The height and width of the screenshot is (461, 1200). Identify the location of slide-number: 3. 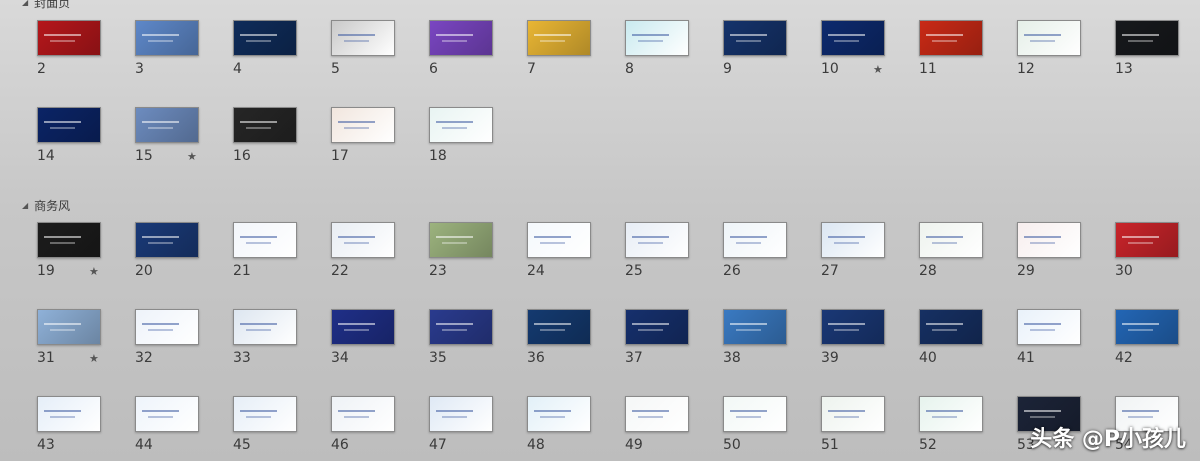
(139, 69).